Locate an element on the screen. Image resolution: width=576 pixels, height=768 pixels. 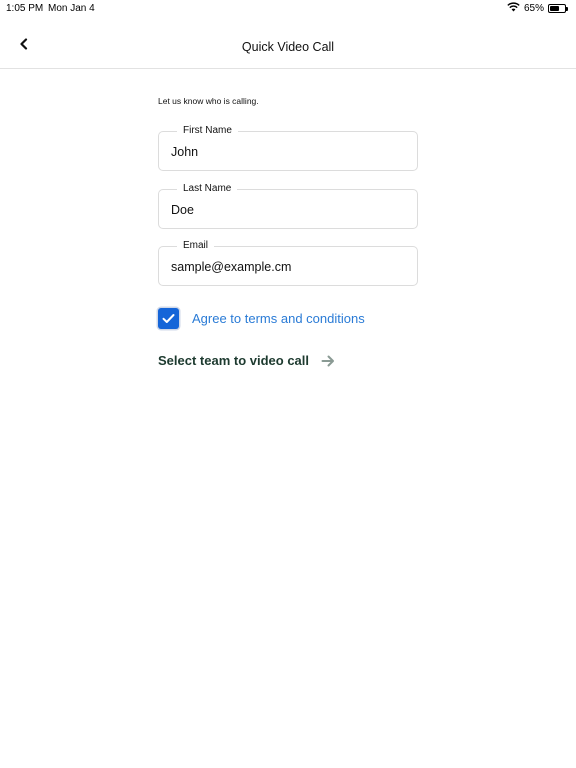
status-right: 65% is located at coordinates (537, 8).